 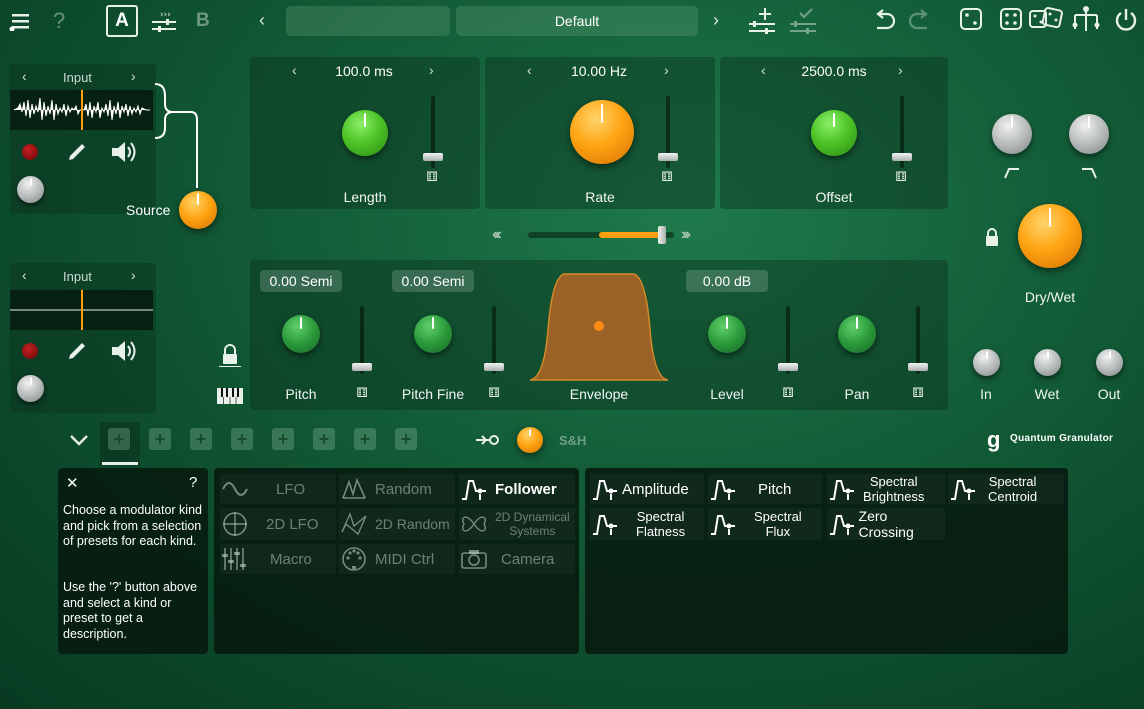 I want to click on length-value: 100.0 ms, so click(x=364, y=71).